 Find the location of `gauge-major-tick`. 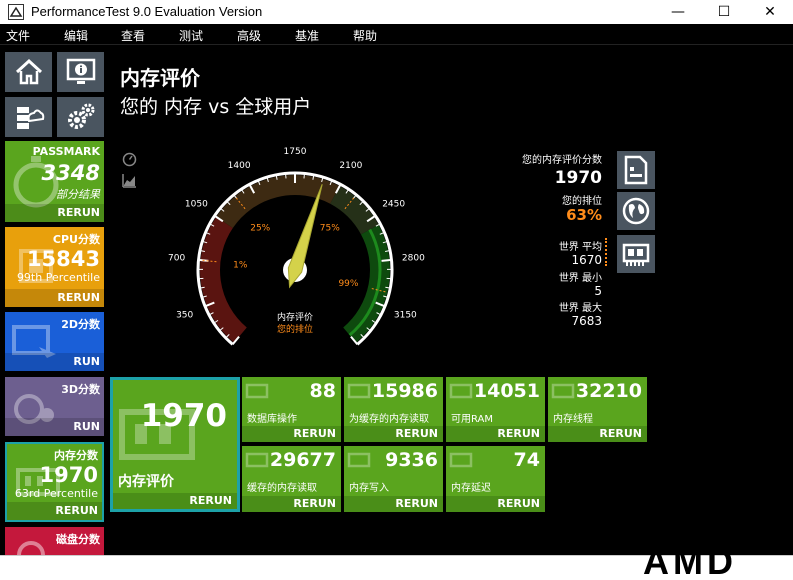

gauge-major-tick is located at coordinates (386, 260).